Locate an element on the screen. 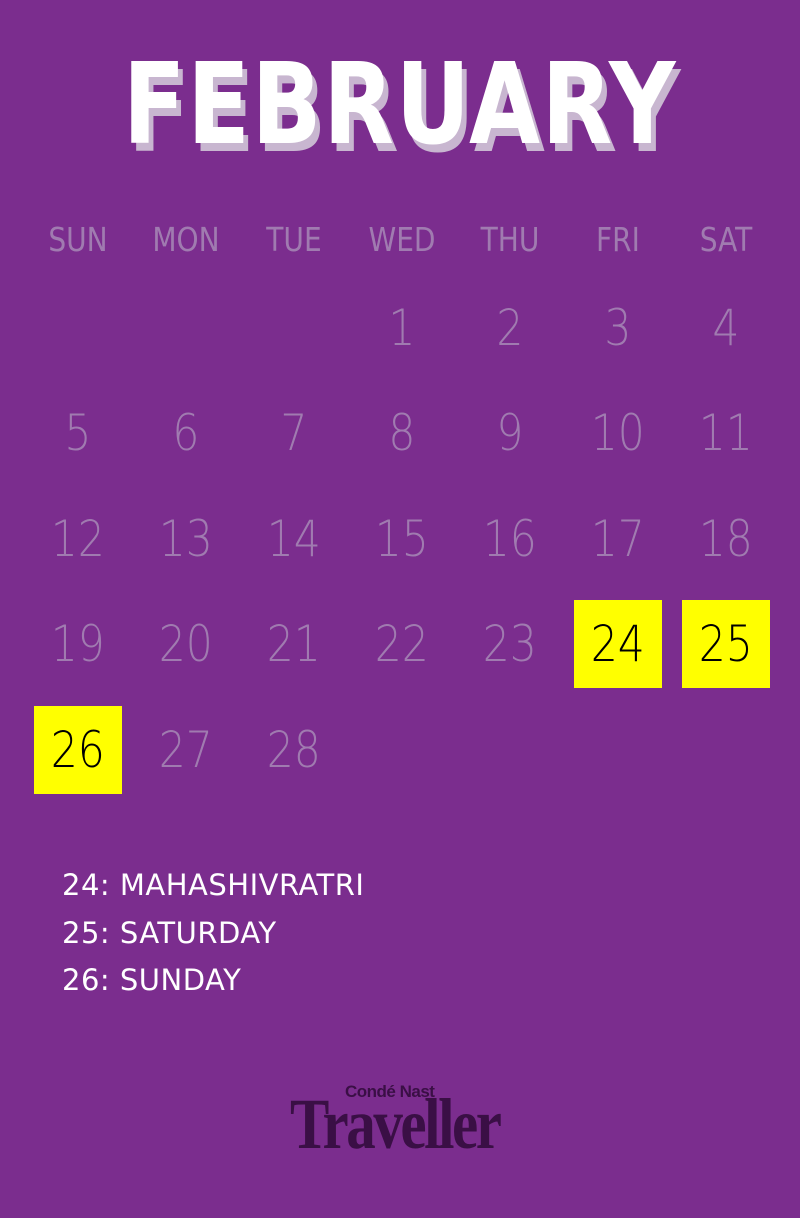  day-number: 25 is located at coordinates (726, 644).